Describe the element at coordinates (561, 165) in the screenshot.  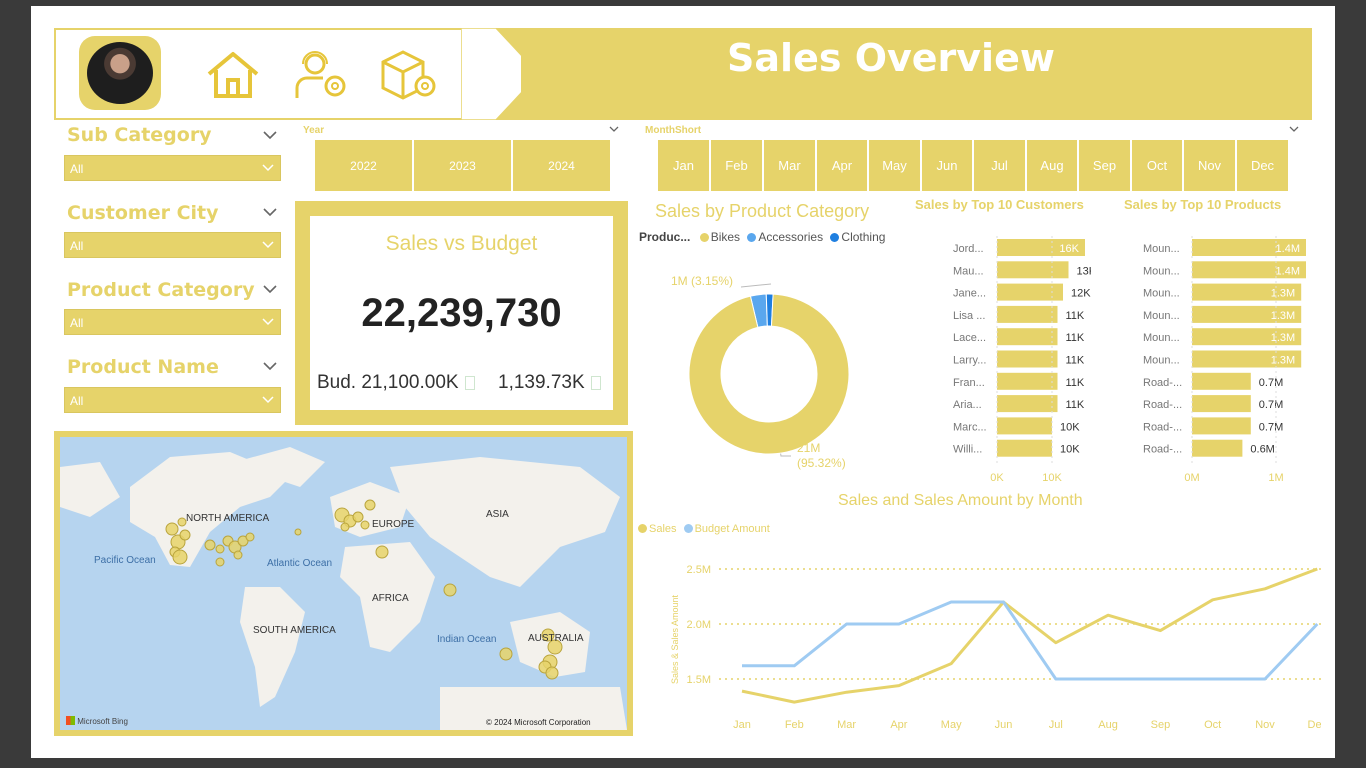
I see `year-tile: 2024` at that location.